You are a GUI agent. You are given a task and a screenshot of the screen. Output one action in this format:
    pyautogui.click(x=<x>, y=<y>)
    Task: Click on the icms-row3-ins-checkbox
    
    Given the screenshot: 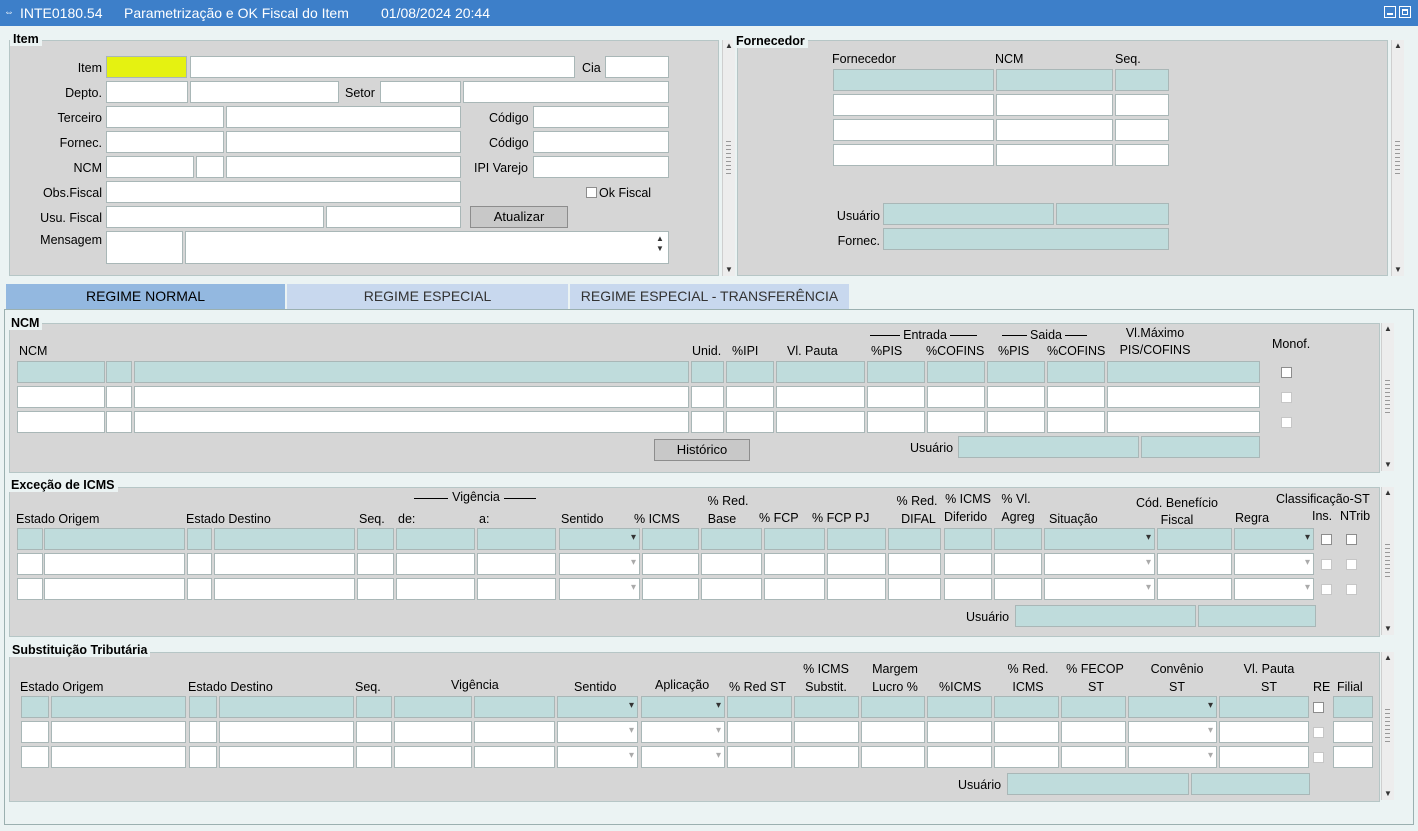 What is the action you would take?
    pyautogui.click(x=1326, y=589)
    